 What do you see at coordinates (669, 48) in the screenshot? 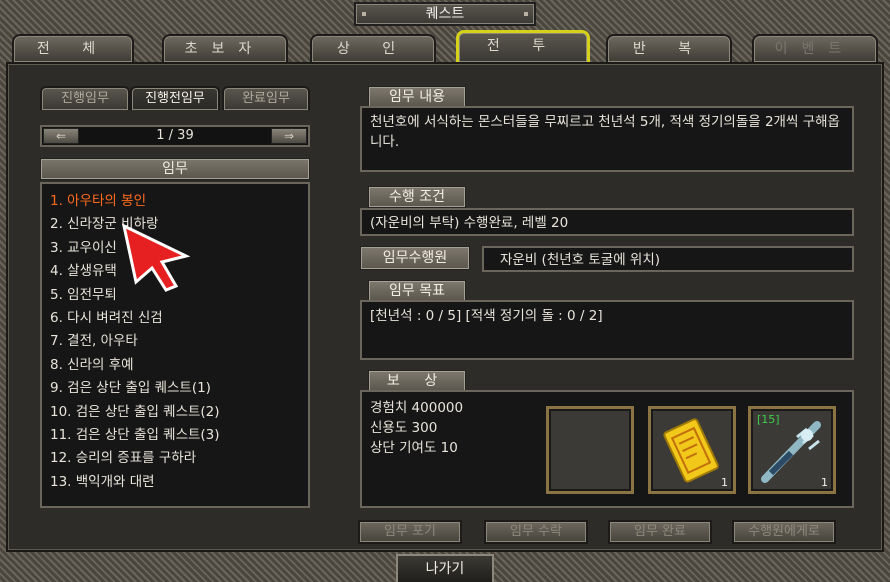
I see `tab-repeat: 반 복` at bounding box center [669, 48].